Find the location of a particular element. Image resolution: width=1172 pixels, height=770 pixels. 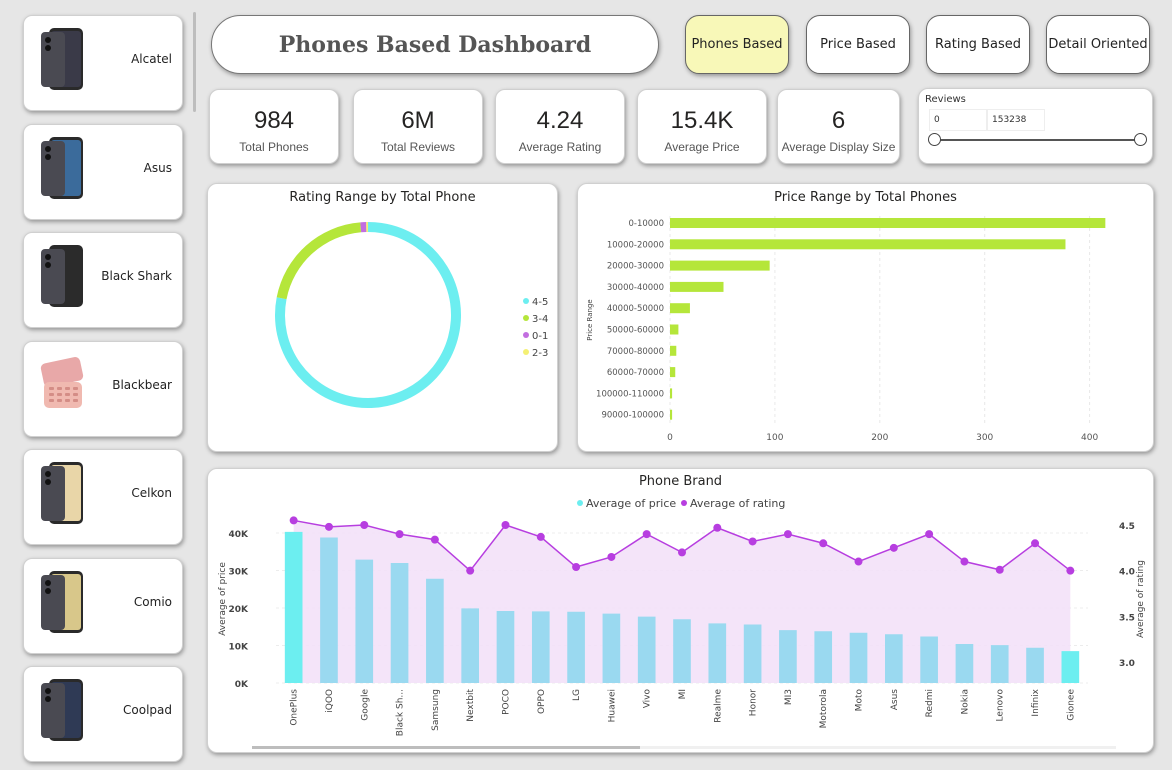

rating-point-Infinix is located at coordinates (1035, 543).